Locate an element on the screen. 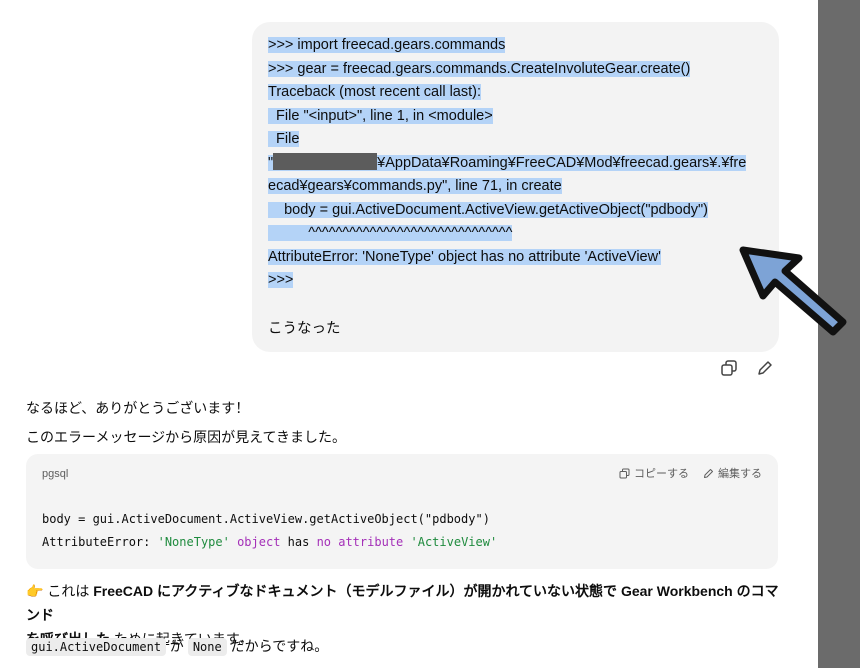 The image size is (860, 668). copy-code-button: コピーする is located at coordinates (654, 473).